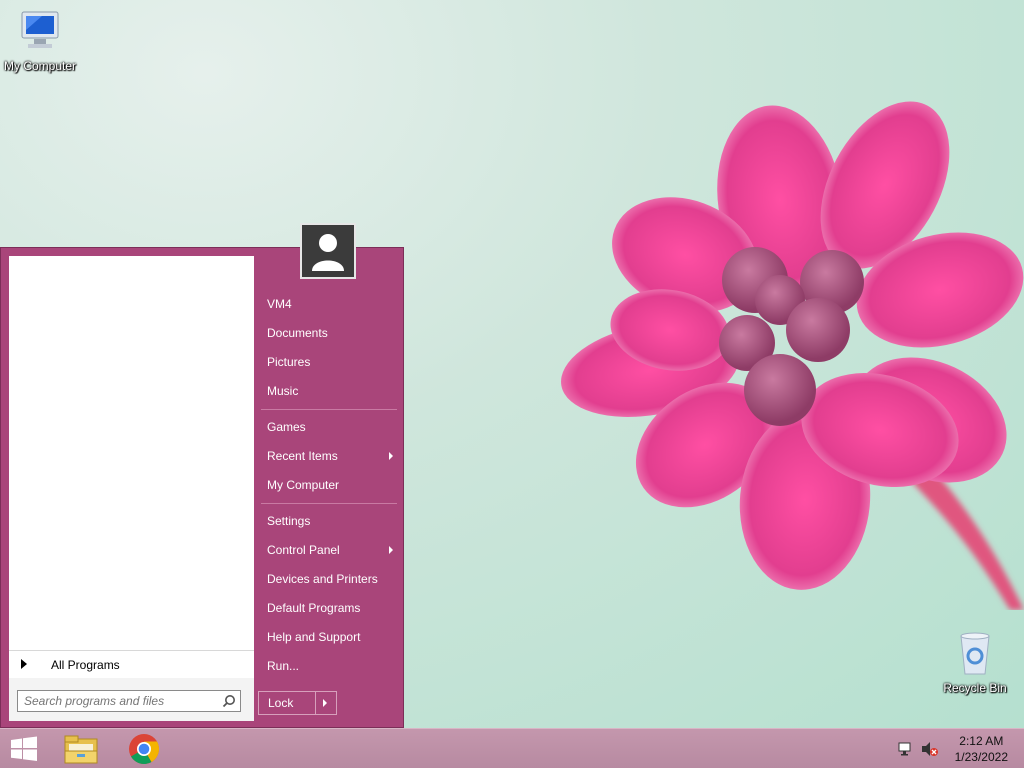 The width and height of the screenshot is (1024, 774). I want to click on recycle-bin-icon, so click(975, 653).